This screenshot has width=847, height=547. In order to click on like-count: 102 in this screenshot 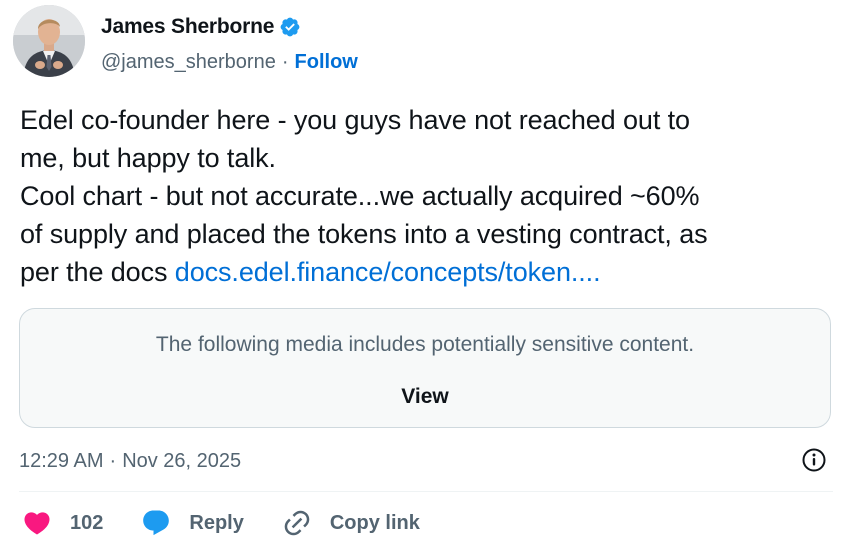, I will do `click(87, 522)`.